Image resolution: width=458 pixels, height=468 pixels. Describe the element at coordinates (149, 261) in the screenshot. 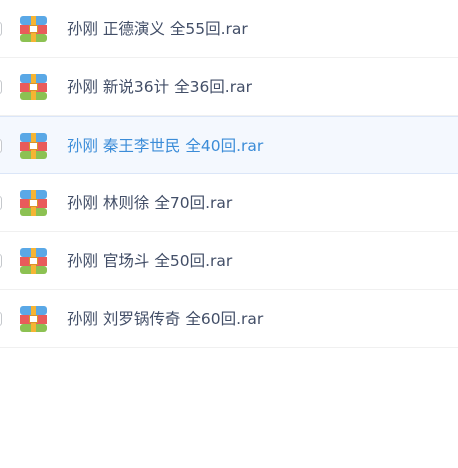

I see `file-name: 孙刚 官场斗 全50回.rar` at that location.